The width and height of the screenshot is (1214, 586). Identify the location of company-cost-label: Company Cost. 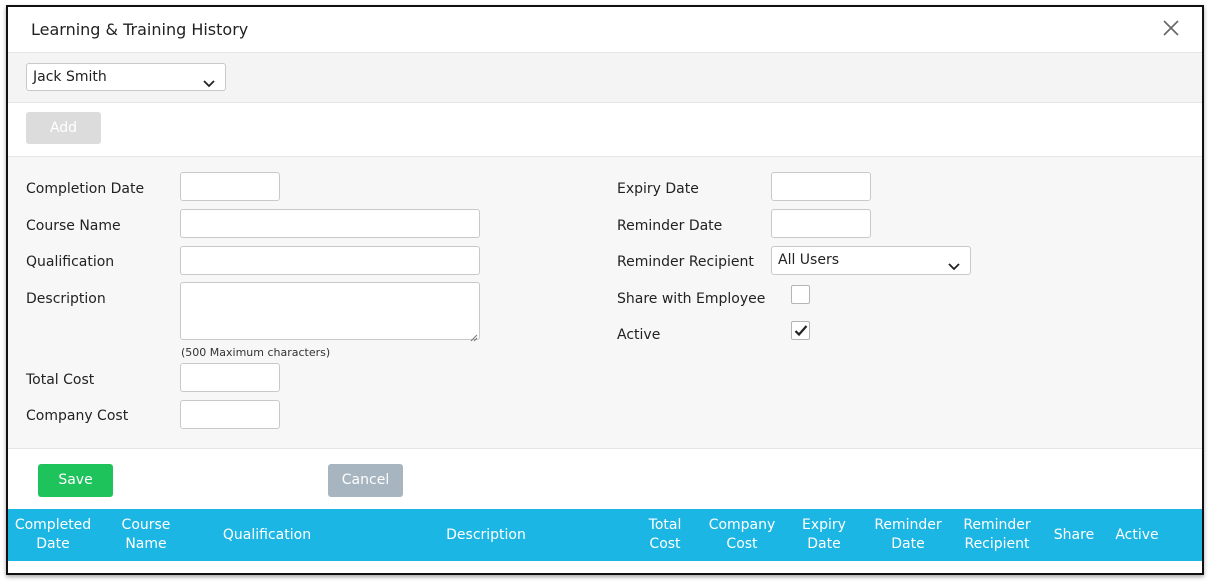
(77, 416).